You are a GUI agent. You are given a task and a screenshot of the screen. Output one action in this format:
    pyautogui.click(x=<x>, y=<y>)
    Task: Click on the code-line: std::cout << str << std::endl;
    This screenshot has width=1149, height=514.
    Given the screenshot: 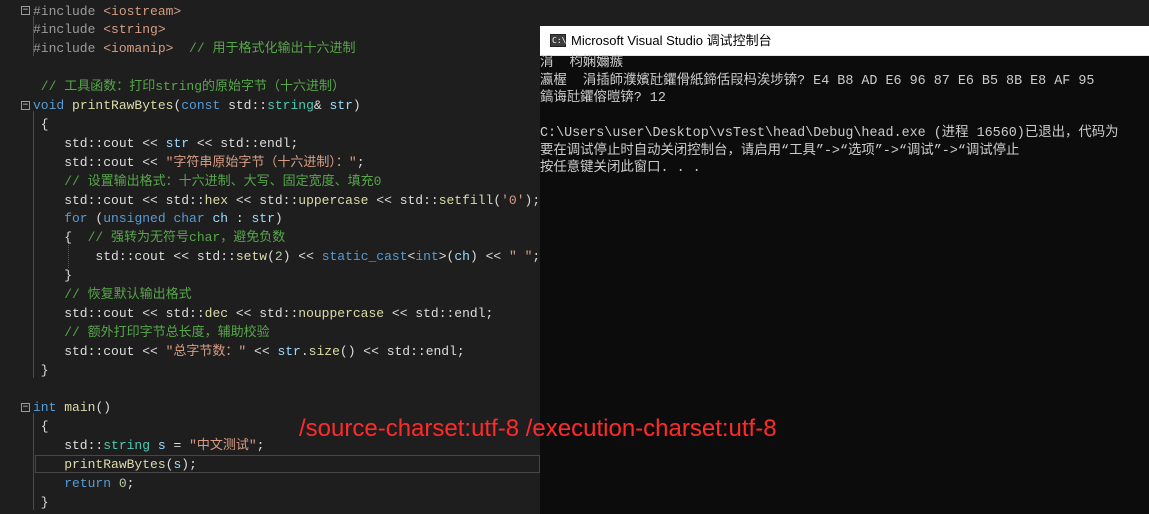 What is the action you would take?
    pyautogui.click(x=165, y=143)
    